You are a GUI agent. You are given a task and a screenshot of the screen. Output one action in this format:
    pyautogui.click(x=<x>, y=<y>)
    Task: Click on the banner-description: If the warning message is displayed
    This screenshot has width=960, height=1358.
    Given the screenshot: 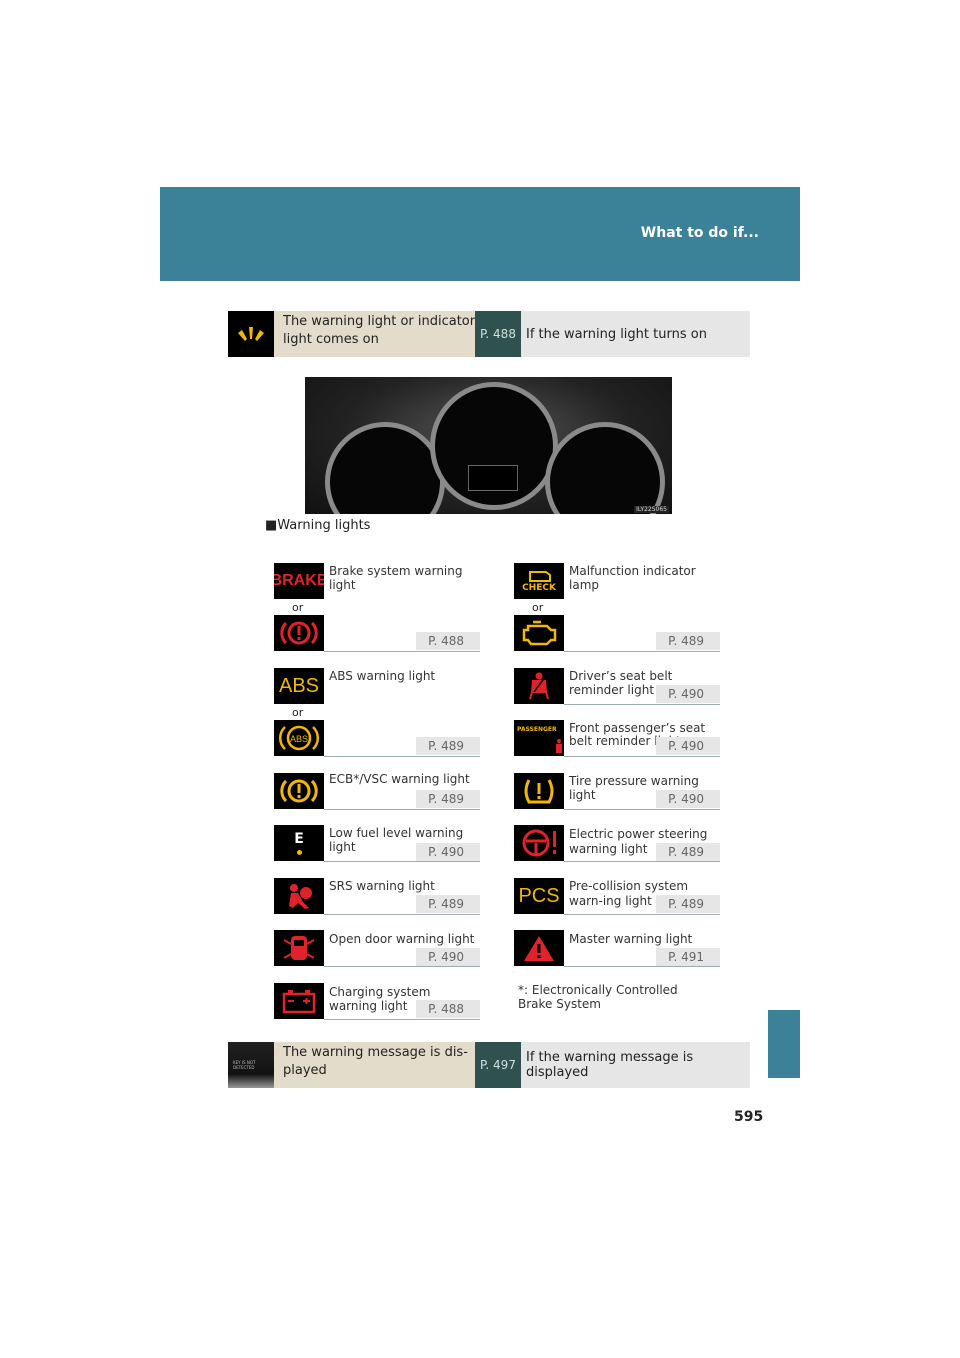 What is the action you would take?
    pyautogui.click(x=635, y=1065)
    